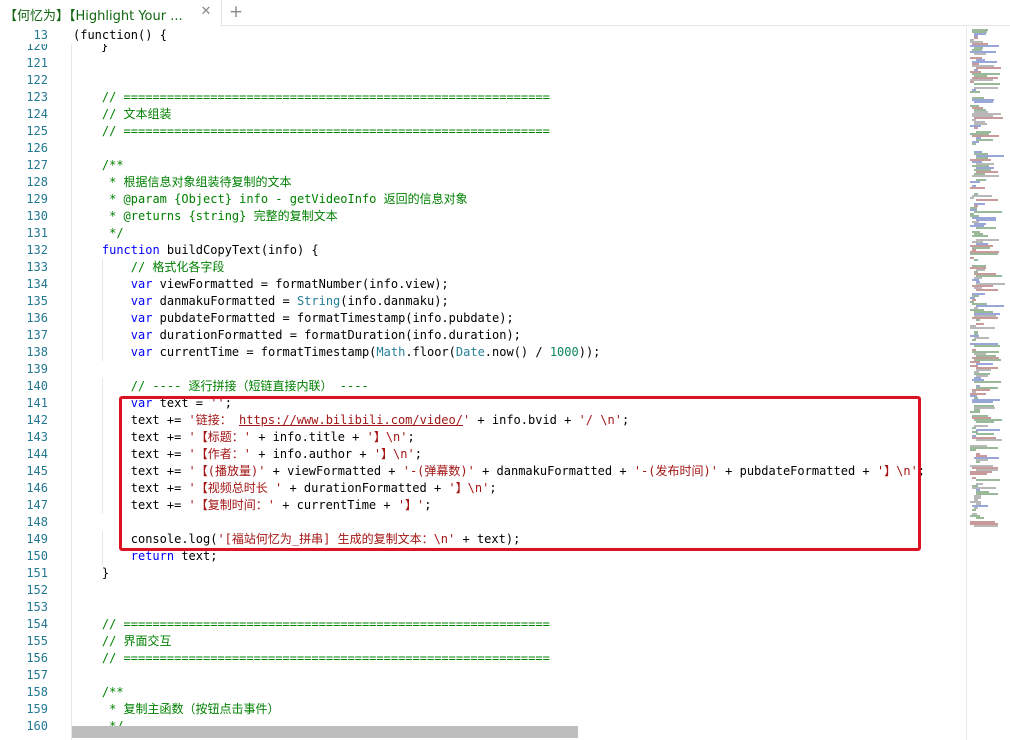 Image resolution: width=1010 pixels, height=740 pixels. What do you see at coordinates (365, 488) in the screenshot?
I see `code-token: + durationFormatted +` at bounding box center [365, 488].